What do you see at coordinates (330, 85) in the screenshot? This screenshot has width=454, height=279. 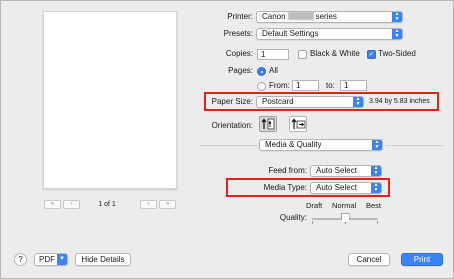 I see `pages-to-label: to:` at bounding box center [330, 85].